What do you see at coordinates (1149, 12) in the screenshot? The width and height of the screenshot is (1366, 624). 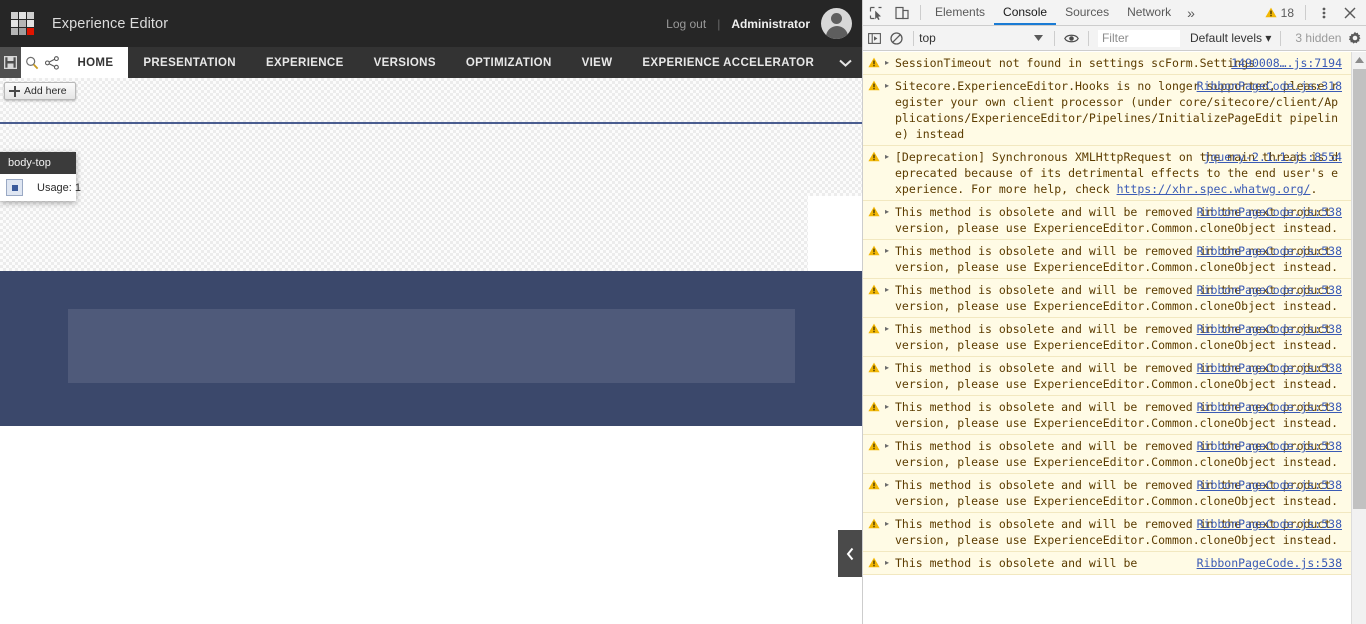 I see `tab-network: Network` at bounding box center [1149, 12].